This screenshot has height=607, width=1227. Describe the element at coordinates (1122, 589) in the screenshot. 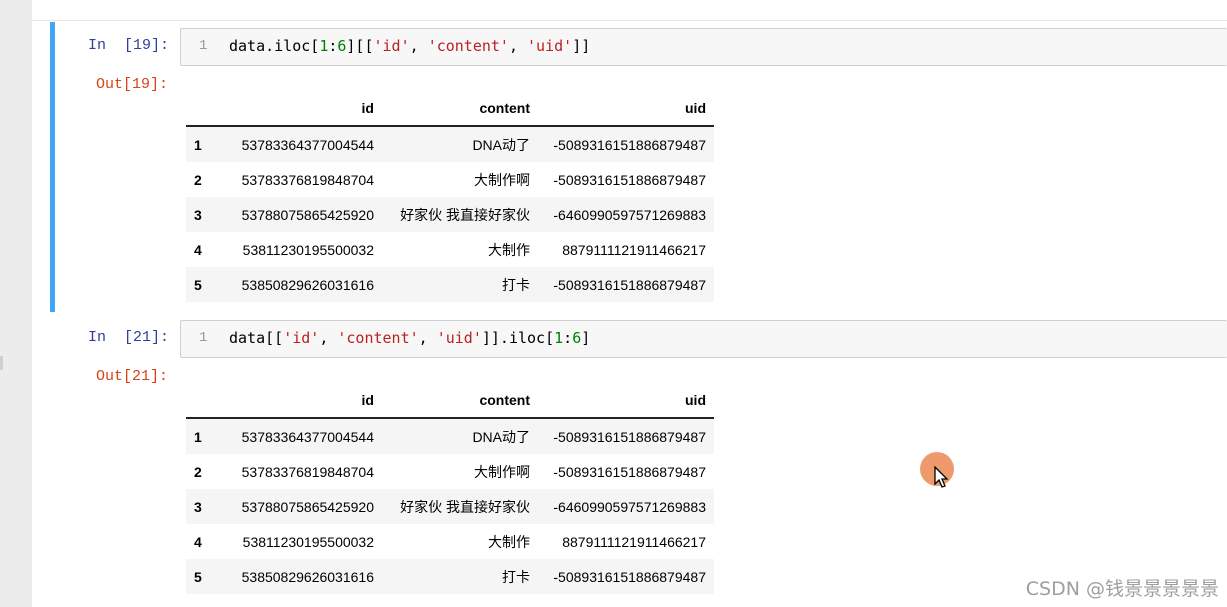

I see `watermark: CSDN @钱景景景景景` at that location.